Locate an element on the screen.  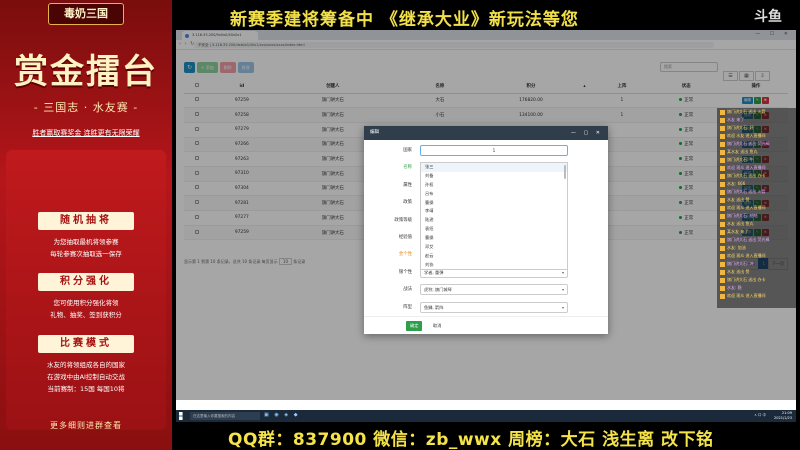
dropdown-option: 吕布 is located at coordinates (494, 194).